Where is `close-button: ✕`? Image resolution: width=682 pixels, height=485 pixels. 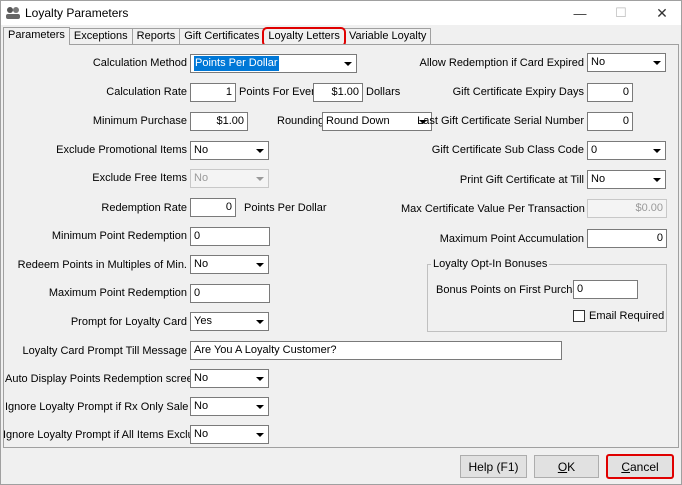
close-button: ✕ is located at coordinates (662, 13).